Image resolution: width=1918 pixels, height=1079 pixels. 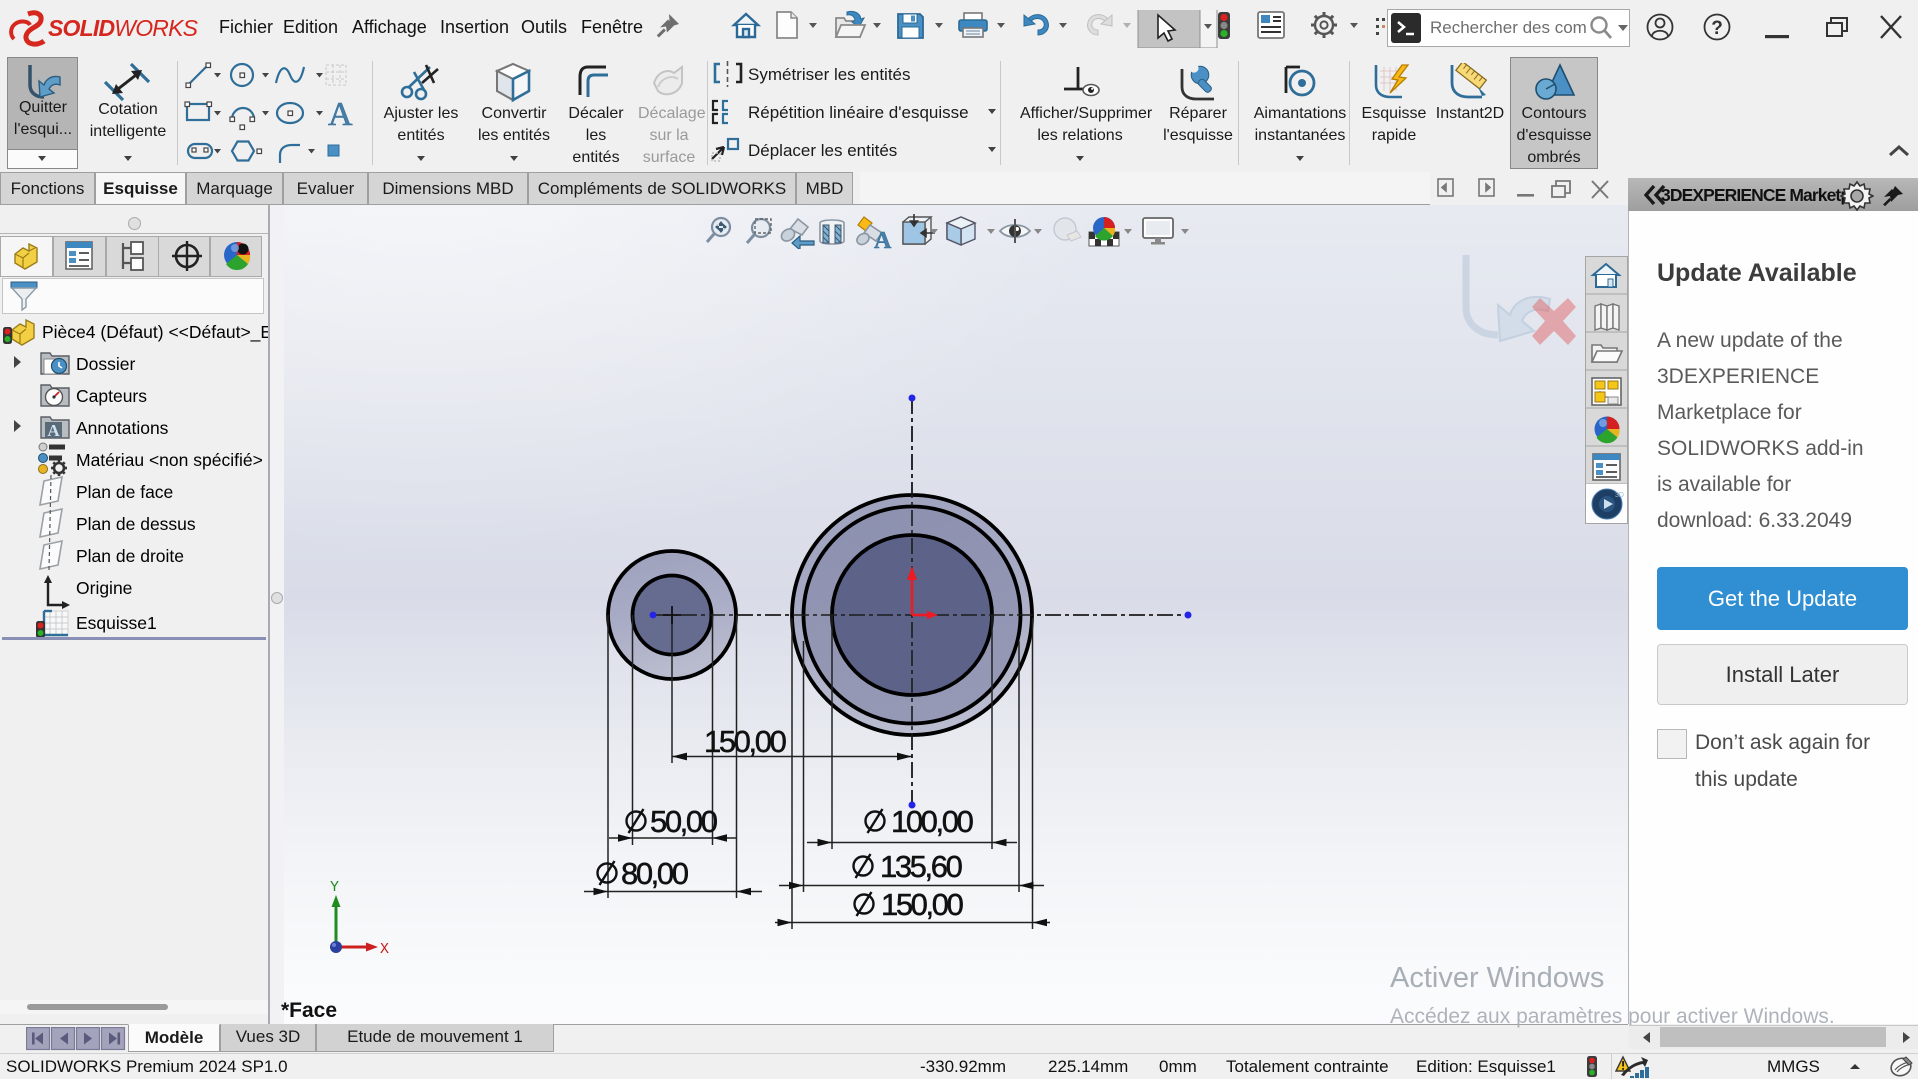 What do you see at coordinates (123, 28) in the screenshot?
I see `svg-text: SOLIDWORKS` at bounding box center [123, 28].